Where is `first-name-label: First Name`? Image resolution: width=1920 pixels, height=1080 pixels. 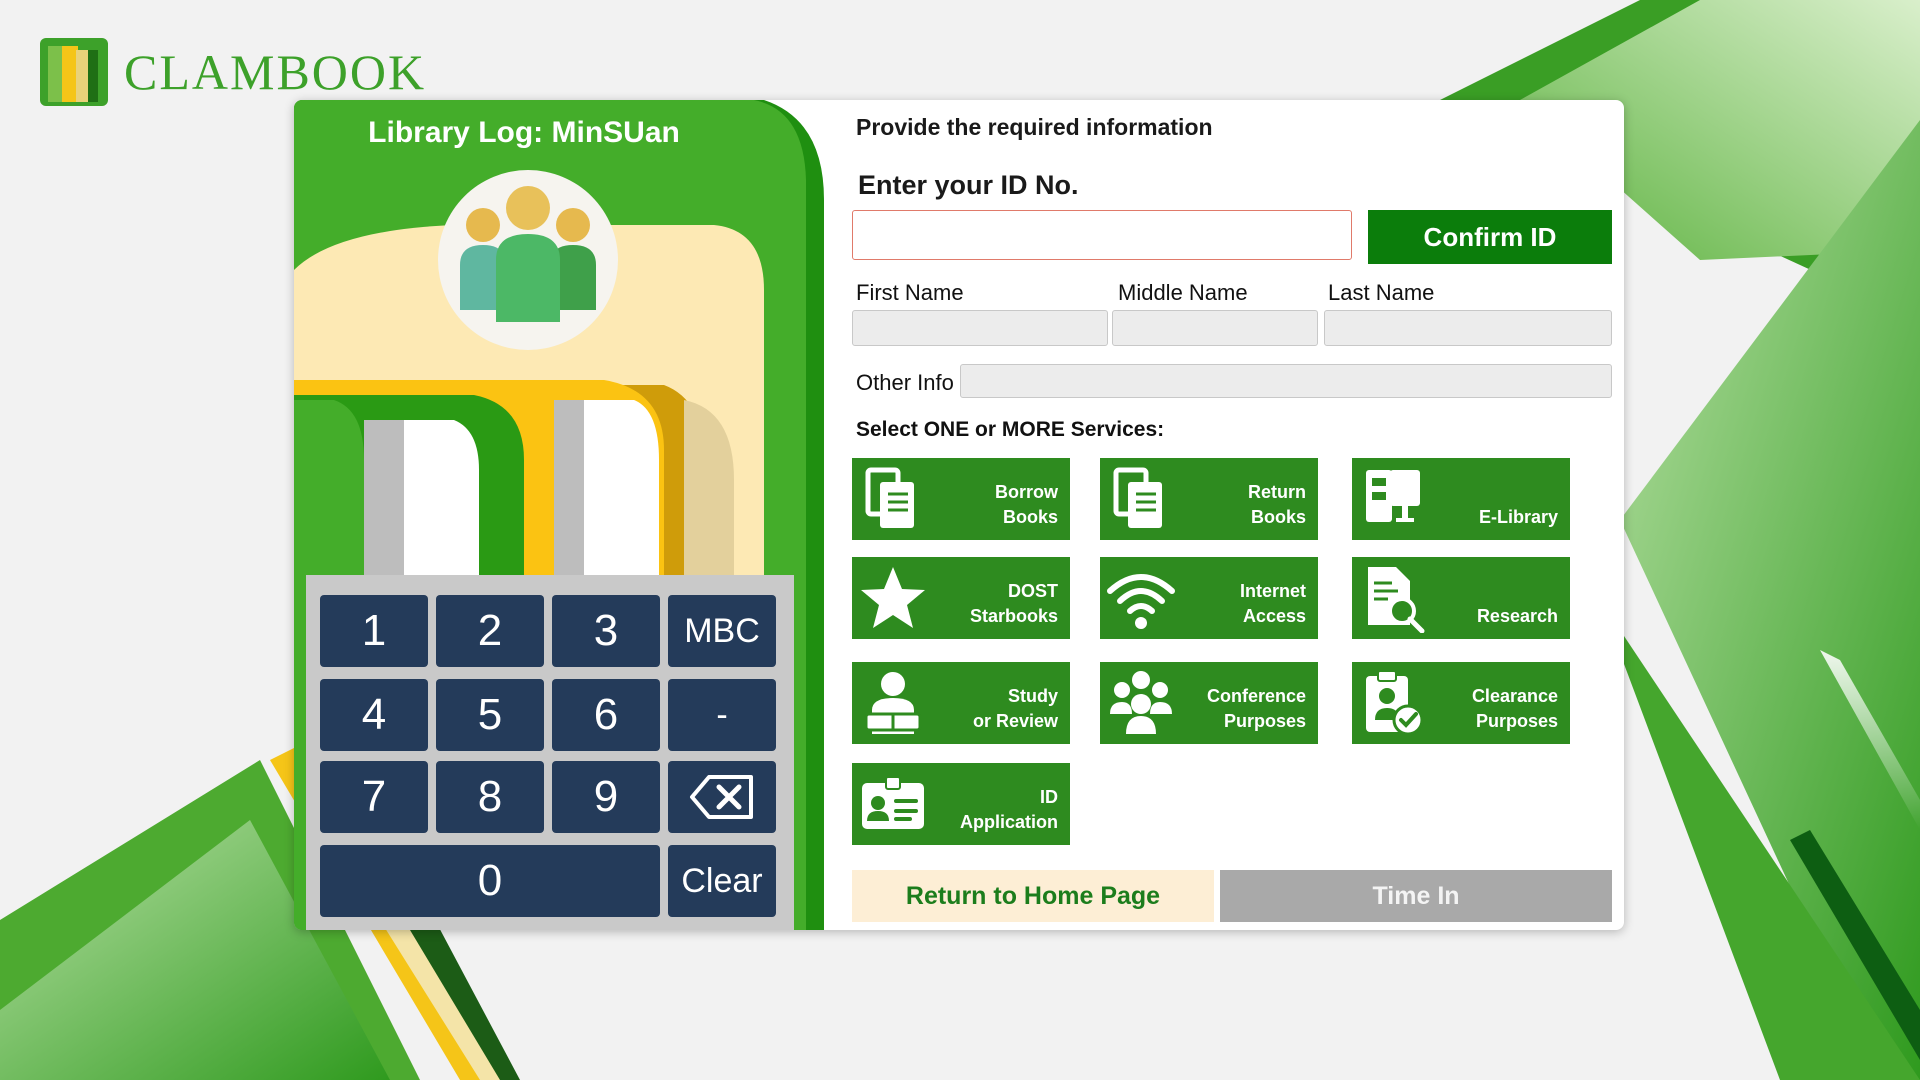 first-name-label: First Name is located at coordinates (910, 292).